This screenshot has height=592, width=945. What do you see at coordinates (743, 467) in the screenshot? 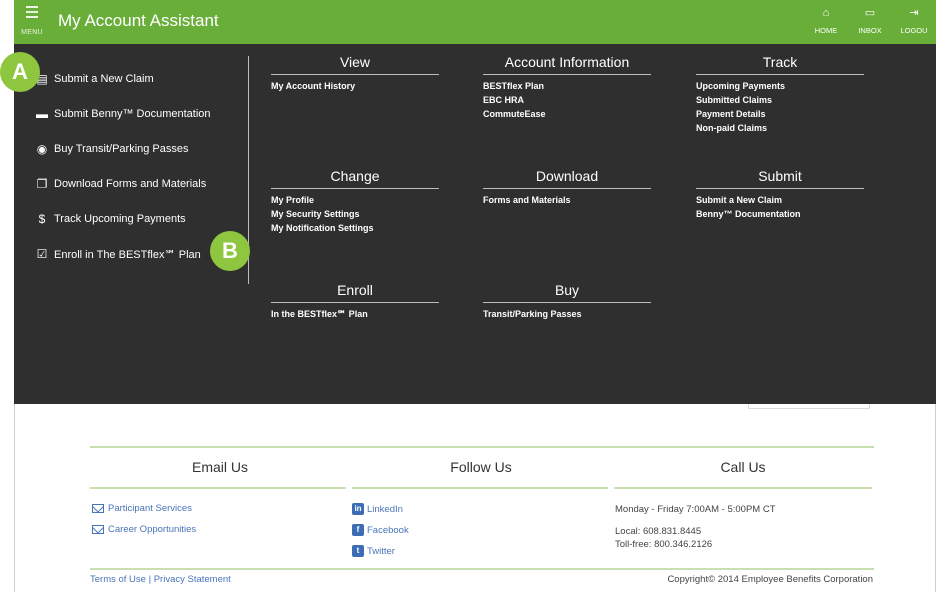
I see `footer-call-title: Call Us` at bounding box center [743, 467].